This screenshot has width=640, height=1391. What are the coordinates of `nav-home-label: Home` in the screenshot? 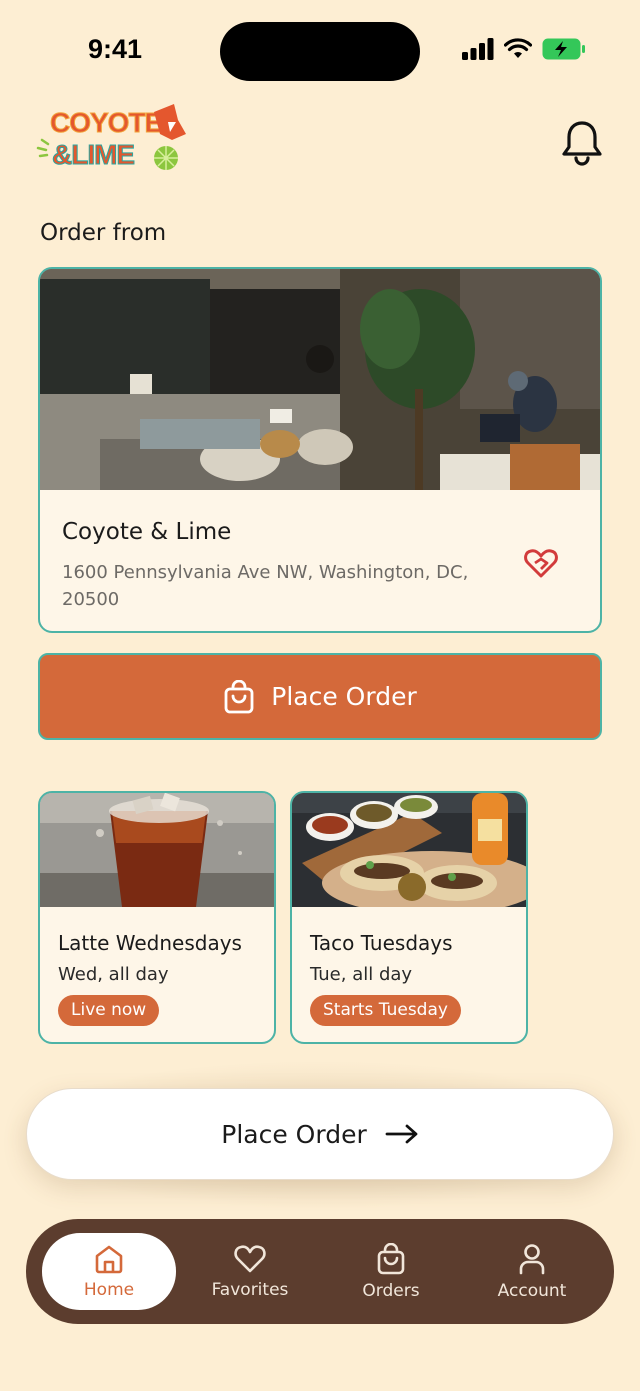 It's located at (109, 1289).